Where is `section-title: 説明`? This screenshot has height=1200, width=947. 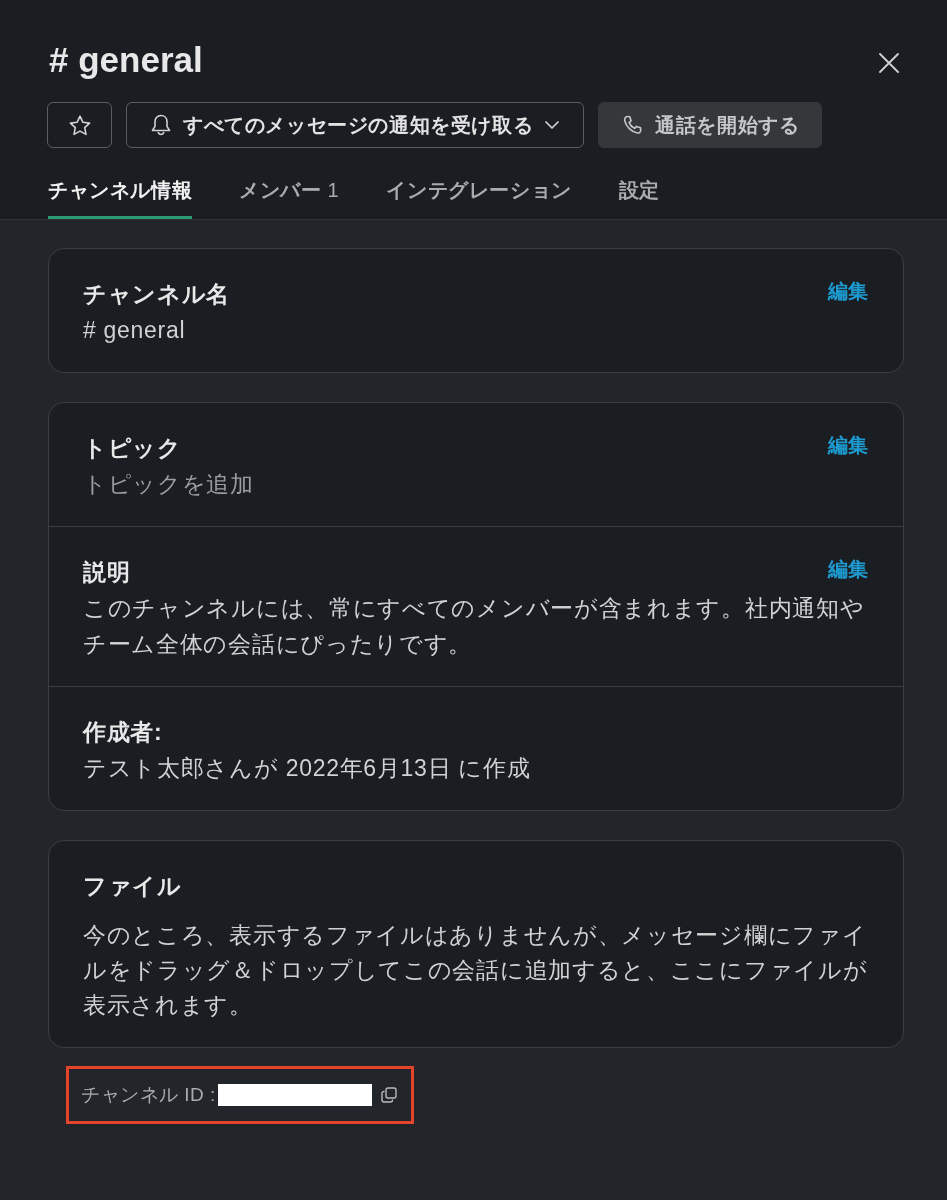 section-title: 説明 is located at coordinates (107, 572).